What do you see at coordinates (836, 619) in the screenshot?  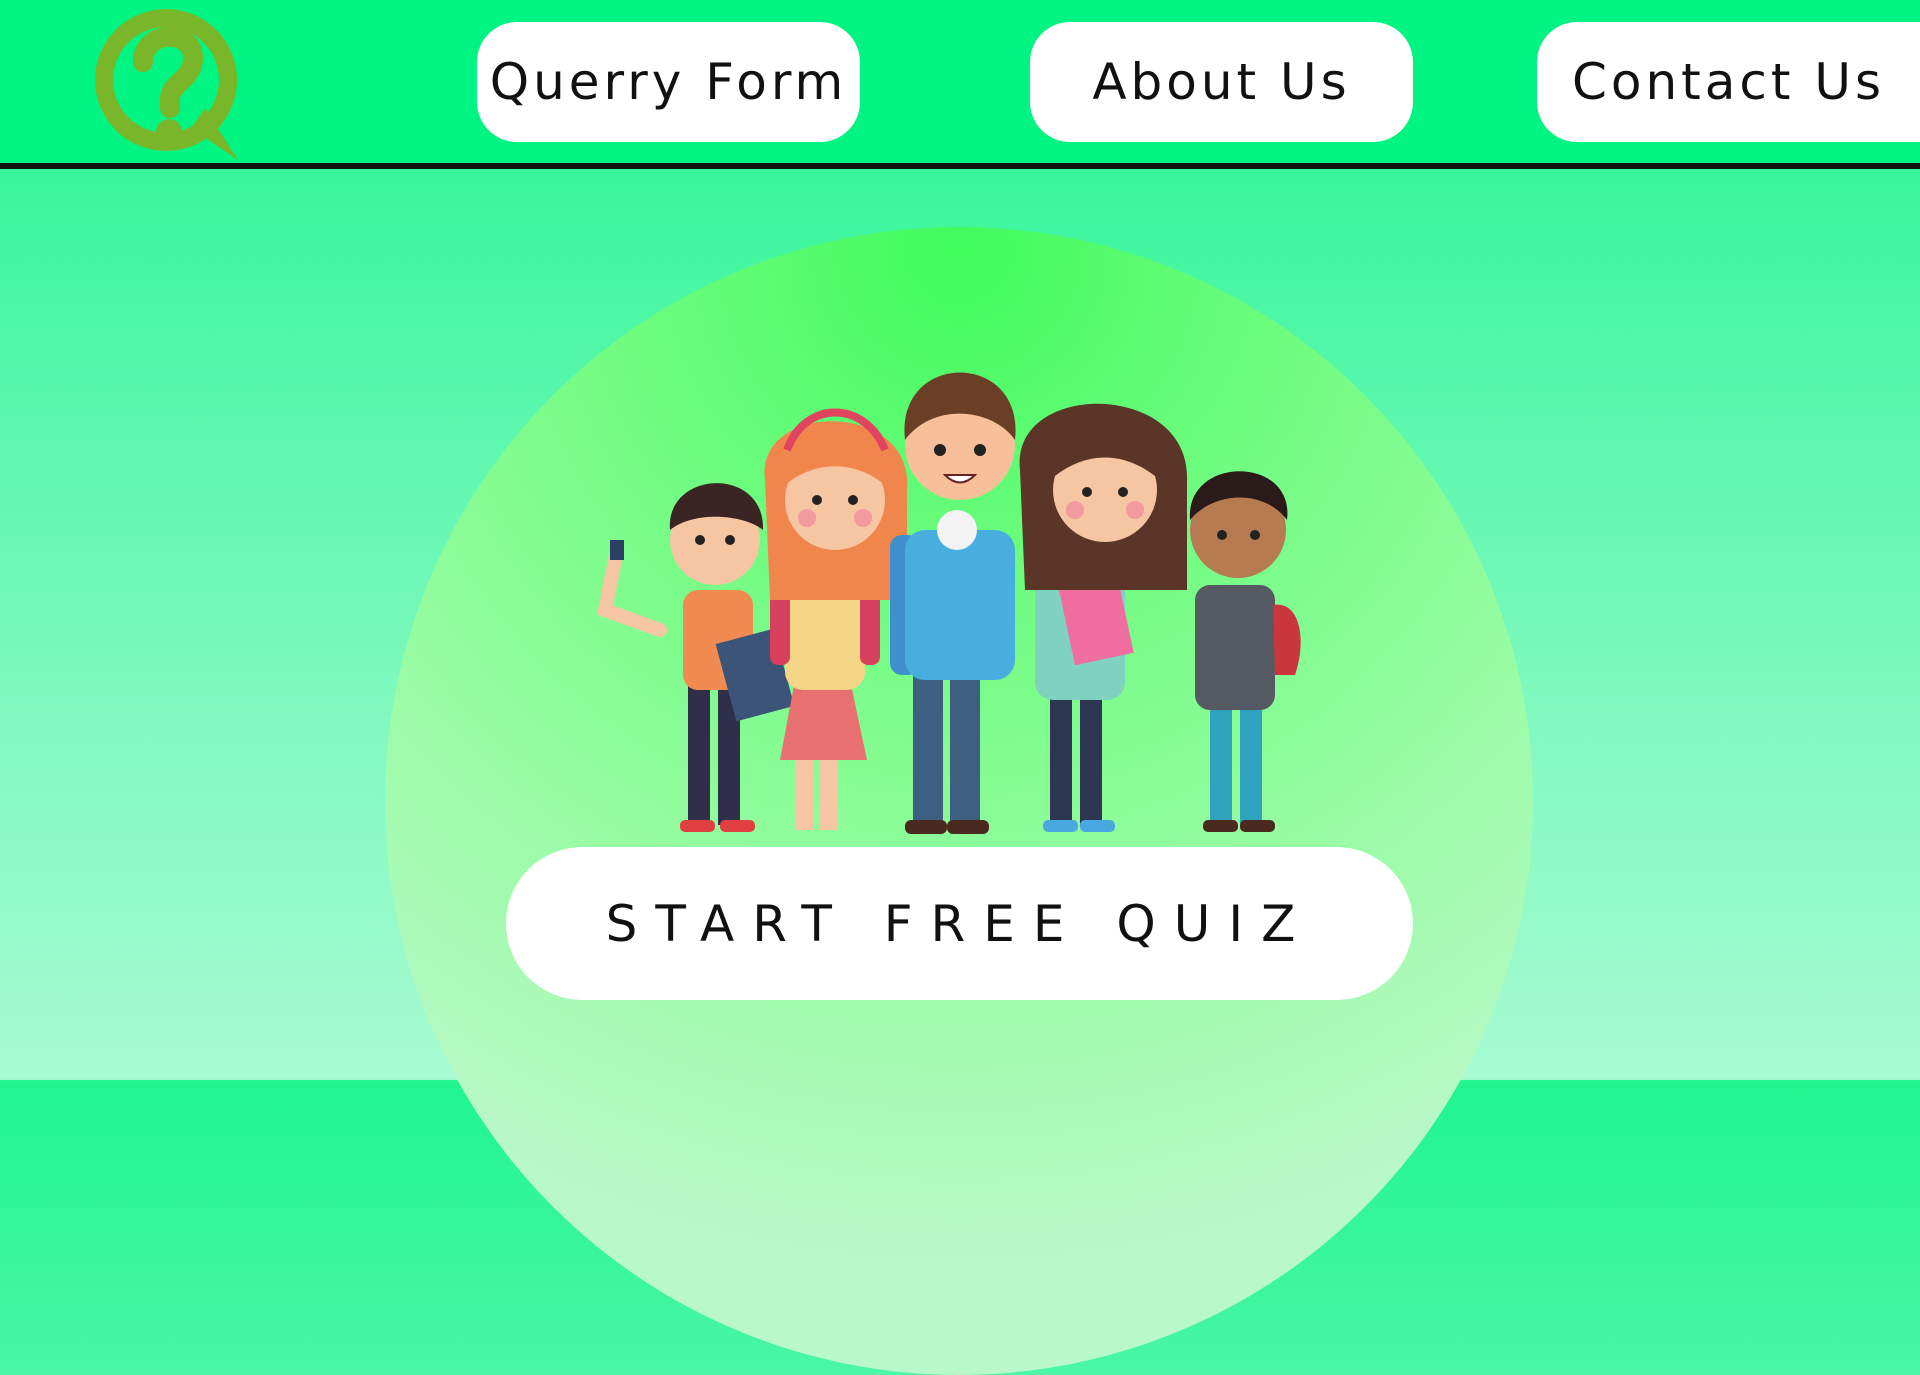 I see `kid-2-figure` at bounding box center [836, 619].